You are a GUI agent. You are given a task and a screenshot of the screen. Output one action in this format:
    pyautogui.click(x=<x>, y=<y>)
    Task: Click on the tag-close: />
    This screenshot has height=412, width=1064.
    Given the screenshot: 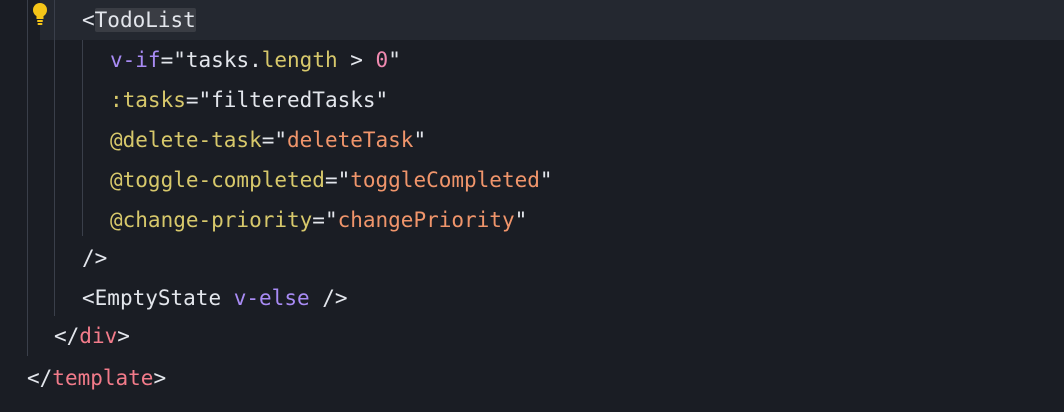 What is the action you would take?
    pyautogui.click(x=328, y=298)
    